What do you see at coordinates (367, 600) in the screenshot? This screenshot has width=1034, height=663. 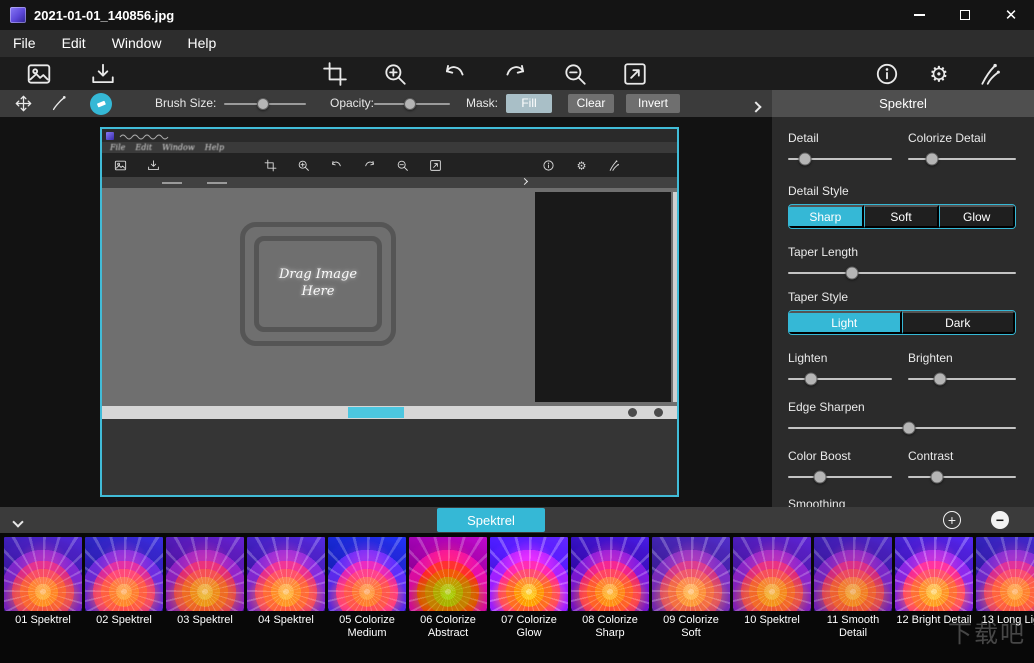 I see `preset-thumbnail: 05 Colorize Medium` at bounding box center [367, 600].